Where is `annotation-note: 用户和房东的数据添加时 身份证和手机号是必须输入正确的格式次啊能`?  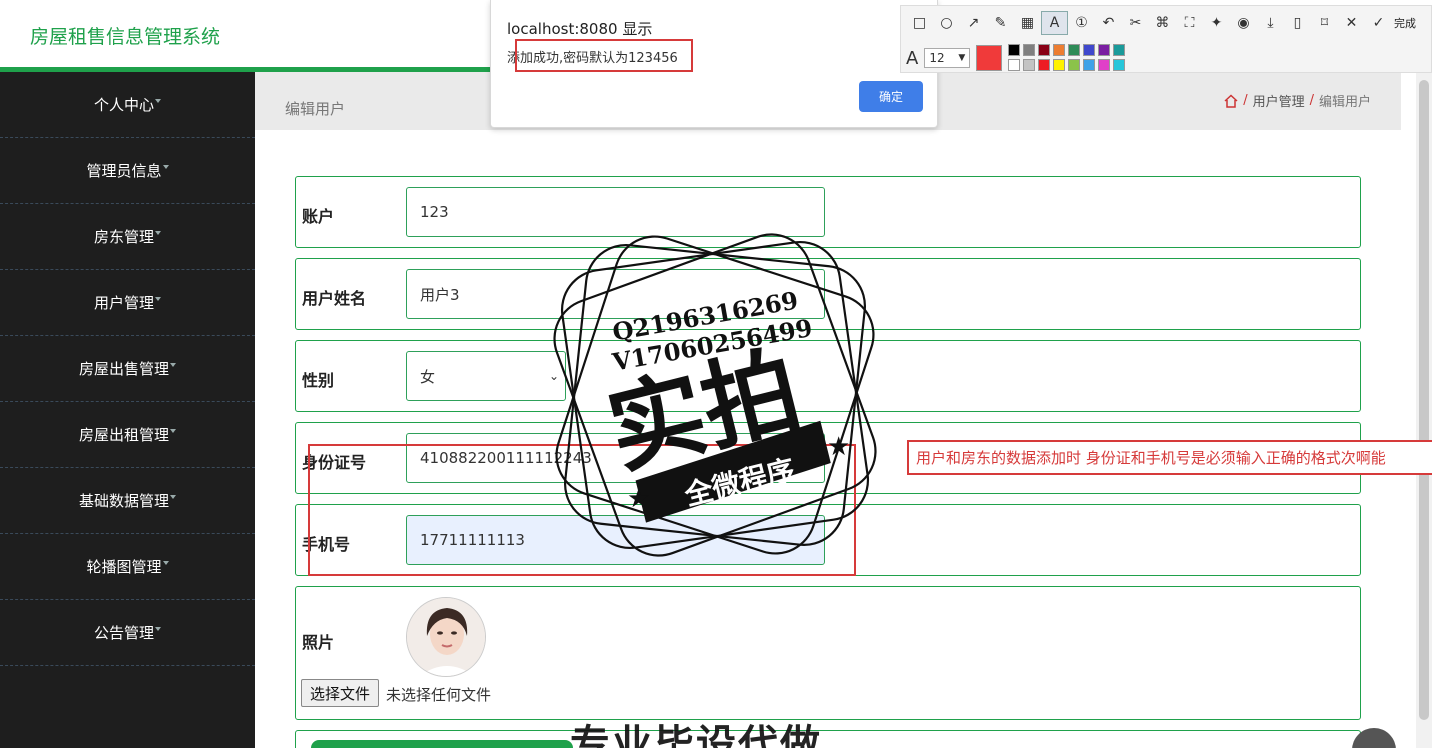 annotation-note: 用户和房东的数据添加时 身份证和手机号是必须输入正确的格式次啊能 is located at coordinates (1169, 457).